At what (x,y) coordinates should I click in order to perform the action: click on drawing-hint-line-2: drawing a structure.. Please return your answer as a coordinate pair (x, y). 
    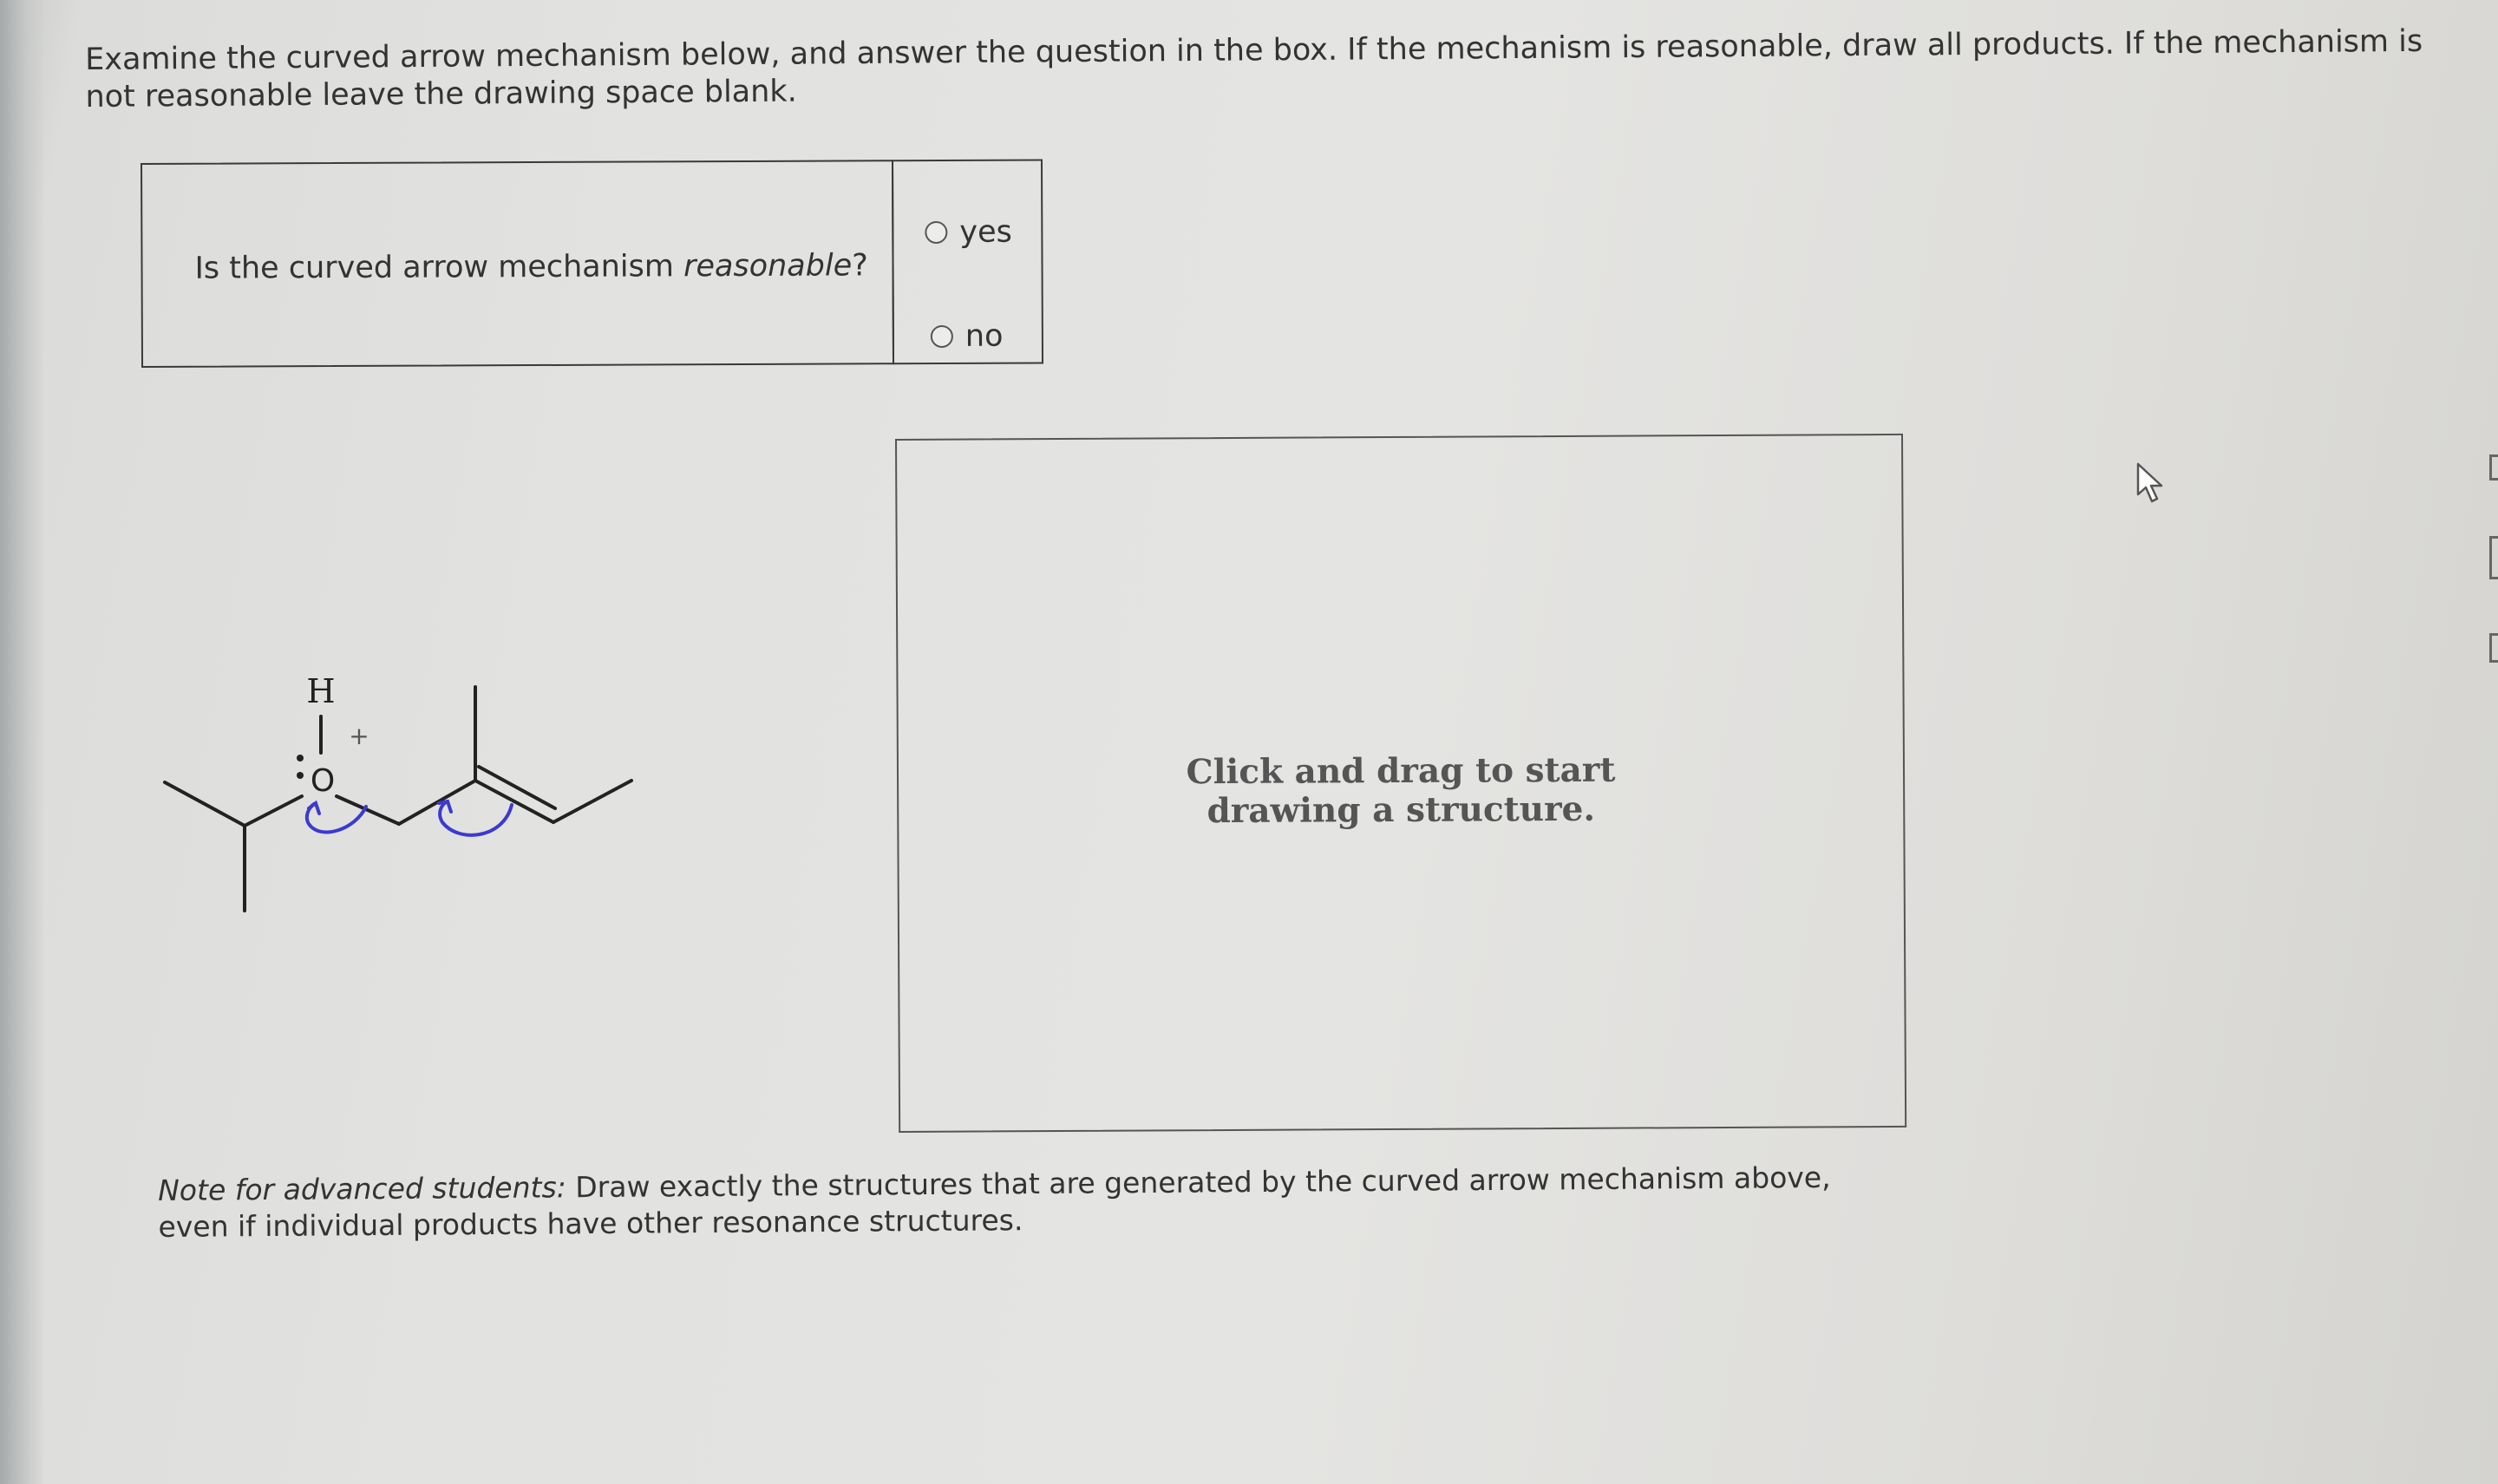
    Looking at the image, I should click on (1401, 810).